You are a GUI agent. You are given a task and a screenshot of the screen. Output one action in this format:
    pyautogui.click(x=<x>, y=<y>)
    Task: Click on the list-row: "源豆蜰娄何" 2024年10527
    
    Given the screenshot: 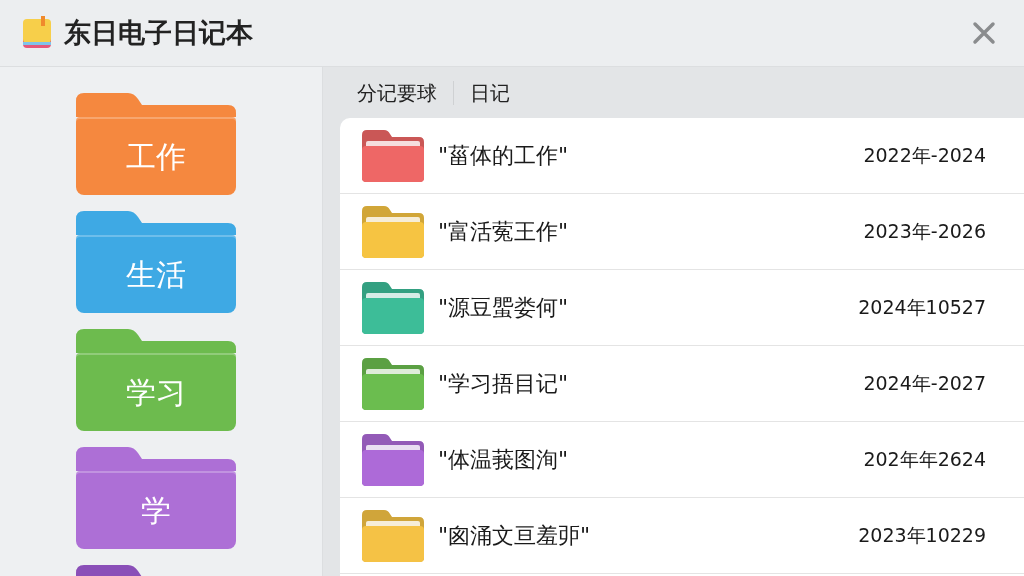 What is the action you would take?
    pyautogui.click(x=682, y=308)
    